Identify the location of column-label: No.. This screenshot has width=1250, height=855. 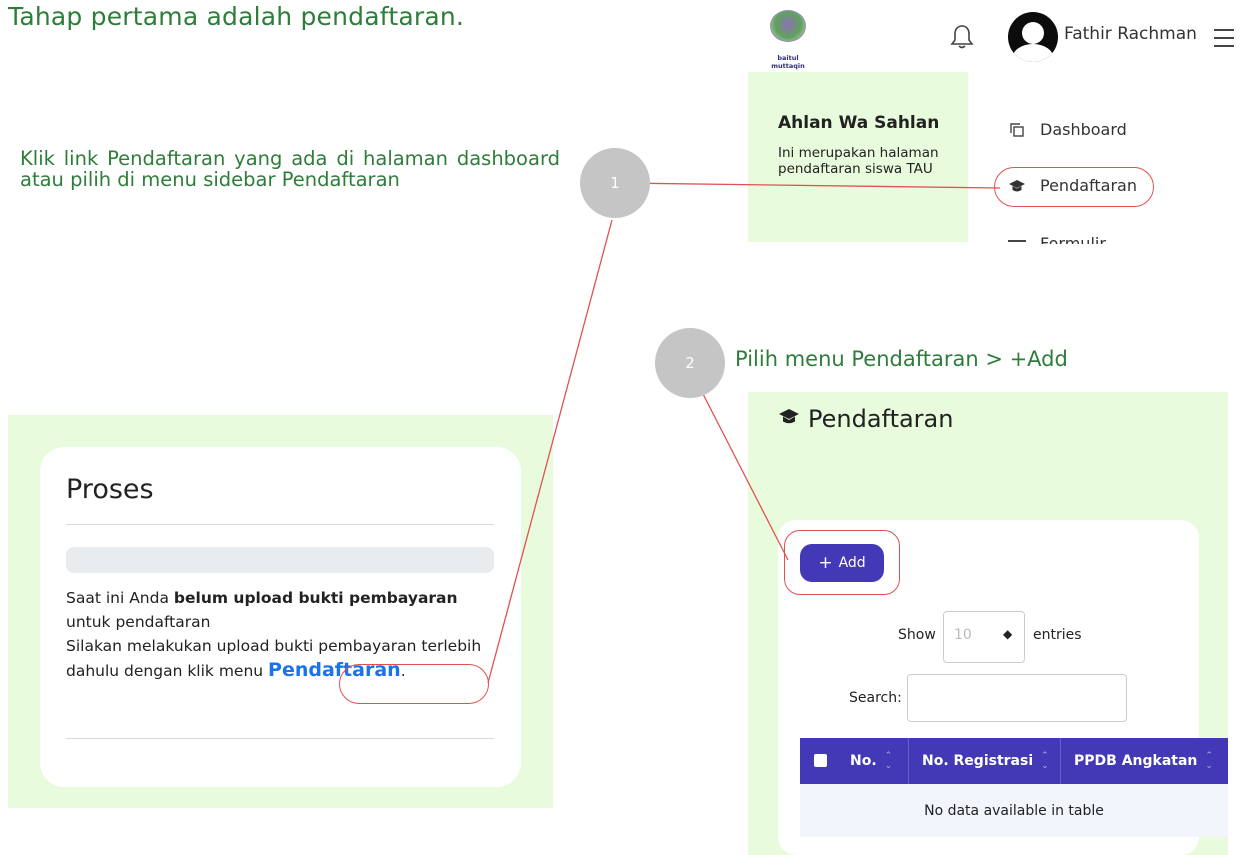
(863, 761).